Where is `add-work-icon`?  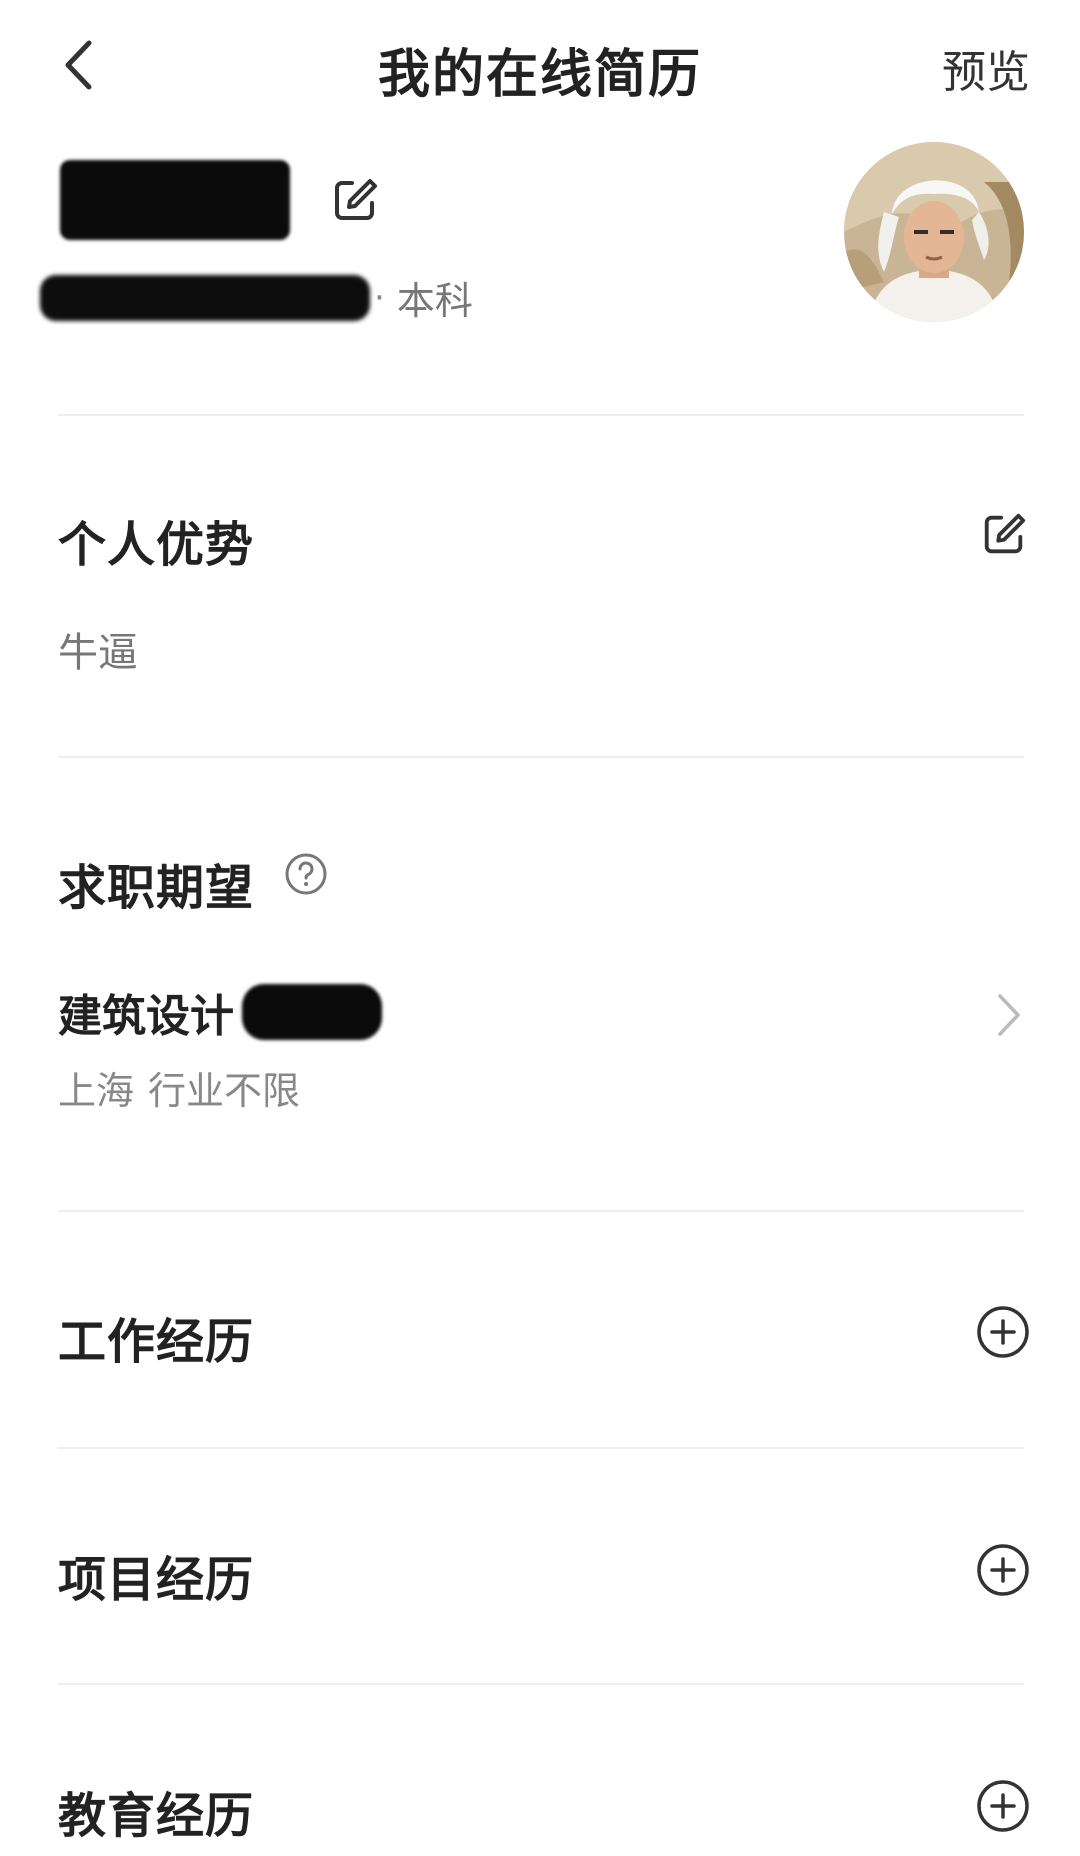
add-work-icon is located at coordinates (1003, 1332).